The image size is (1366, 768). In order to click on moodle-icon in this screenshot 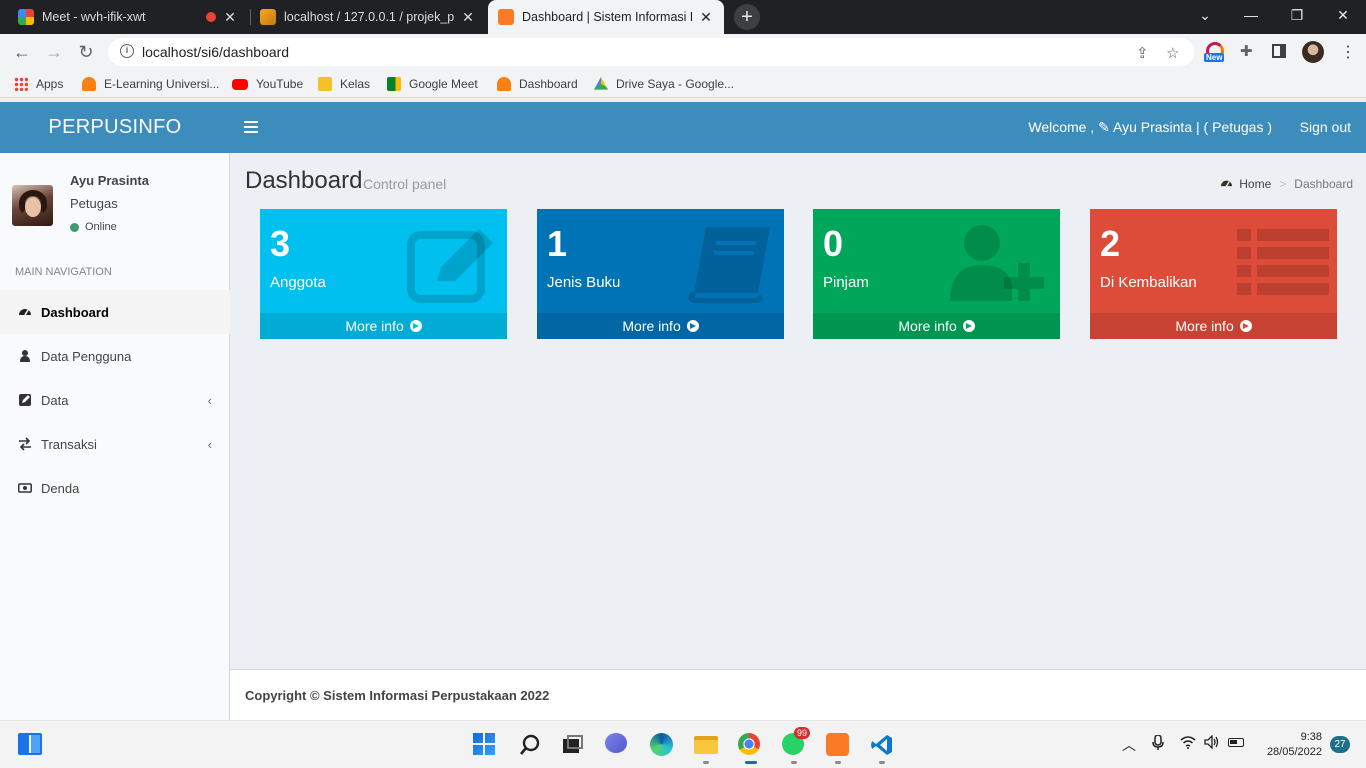, I will do `click(89, 84)`.